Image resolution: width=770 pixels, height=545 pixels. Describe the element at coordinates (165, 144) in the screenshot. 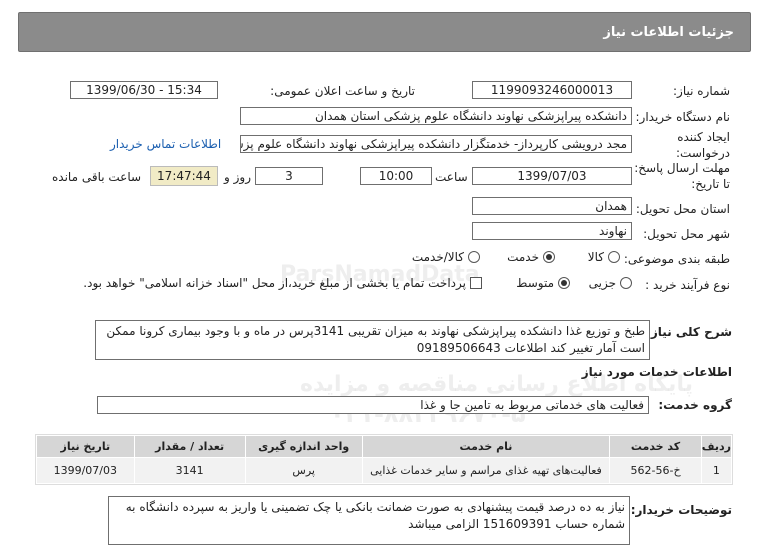

I see `buyer-contact-link: اطلاعات تماس خریدار` at that location.